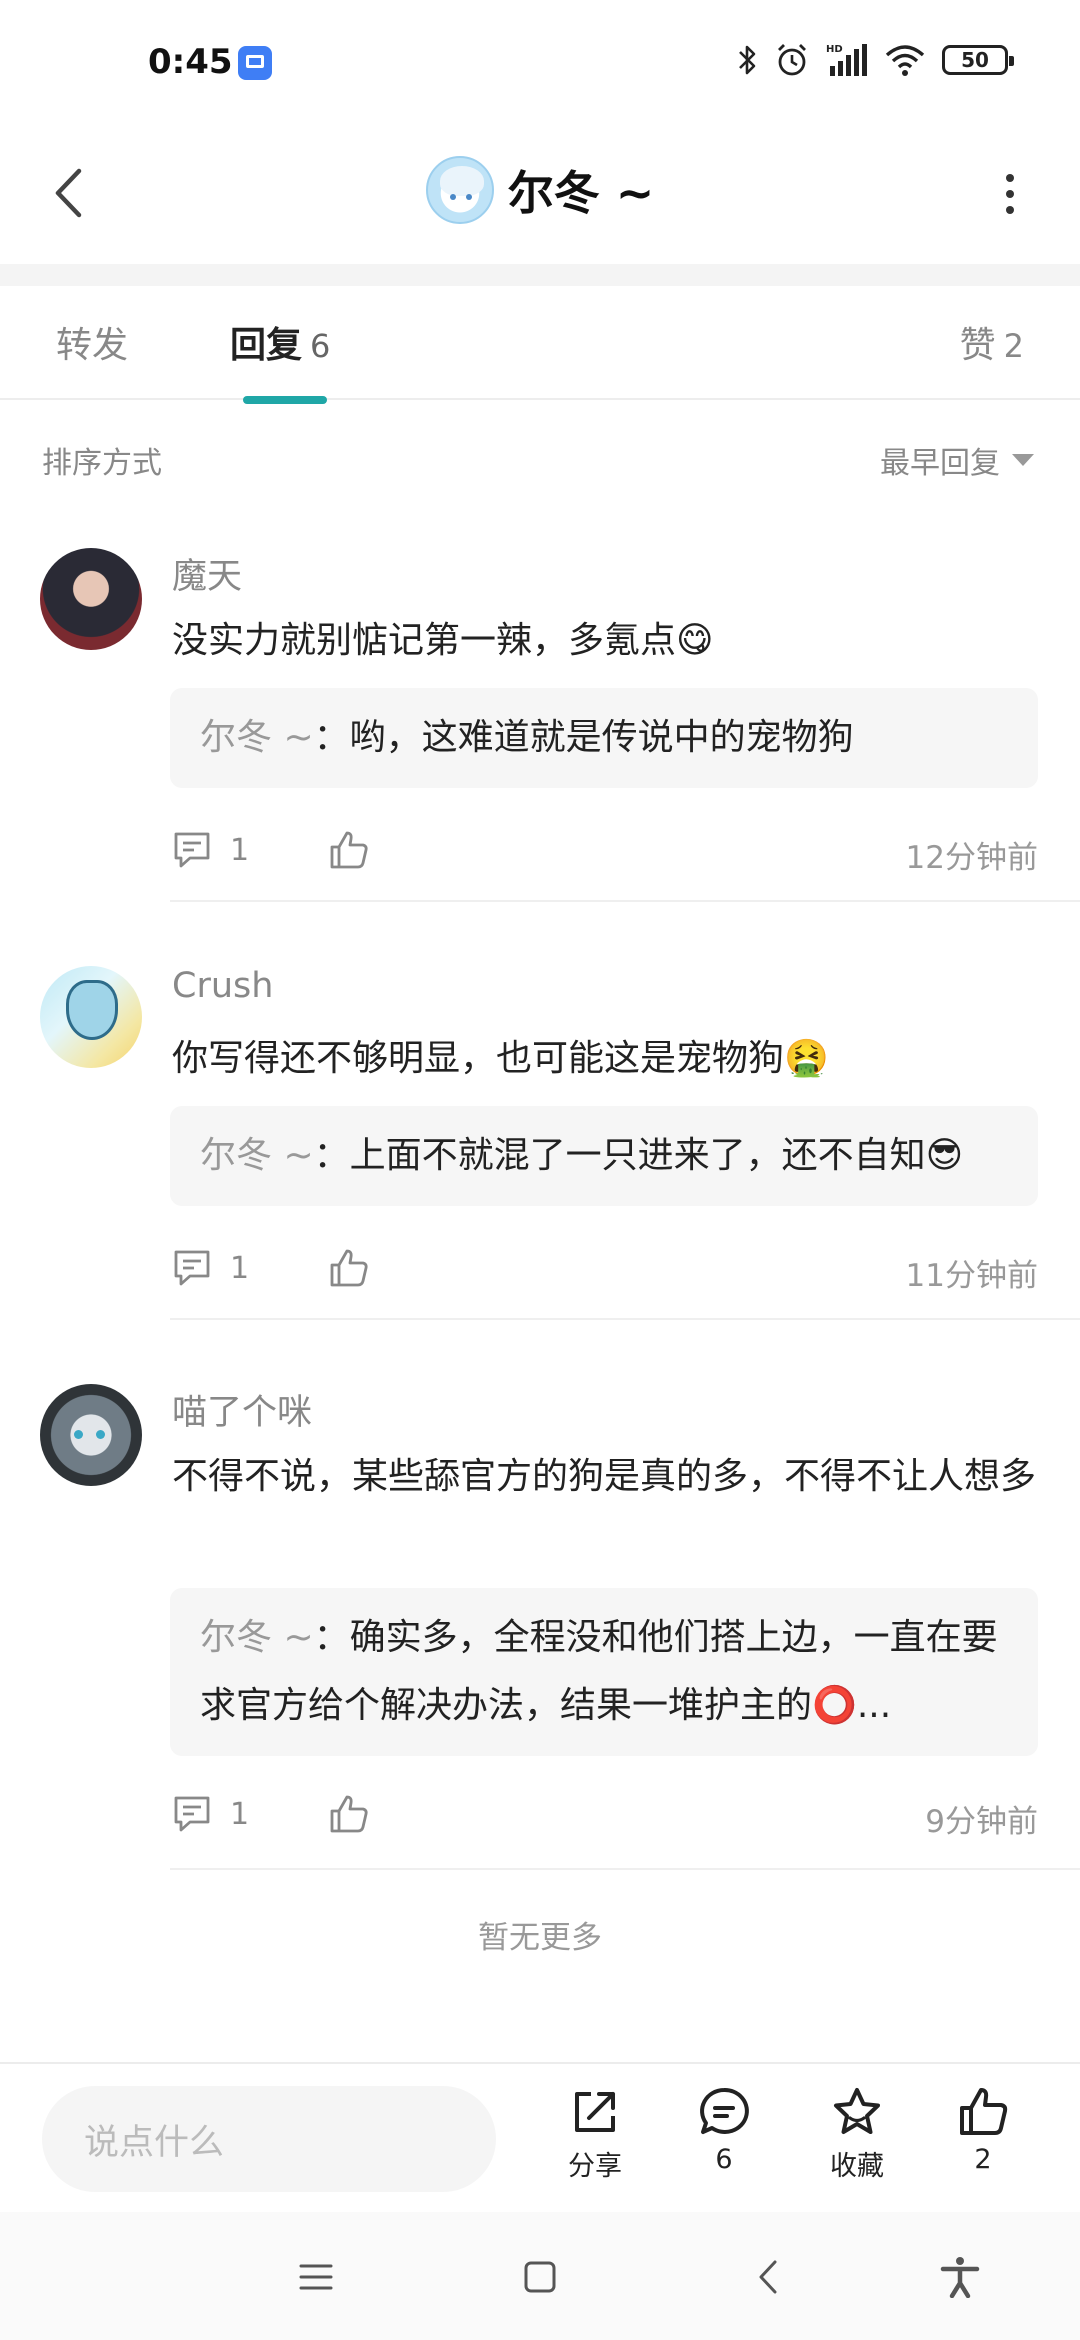 Image resolution: width=1080 pixels, height=2340 pixels. What do you see at coordinates (724, 2159) in the screenshot?
I see `comment-count: 6` at bounding box center [724, 2159].